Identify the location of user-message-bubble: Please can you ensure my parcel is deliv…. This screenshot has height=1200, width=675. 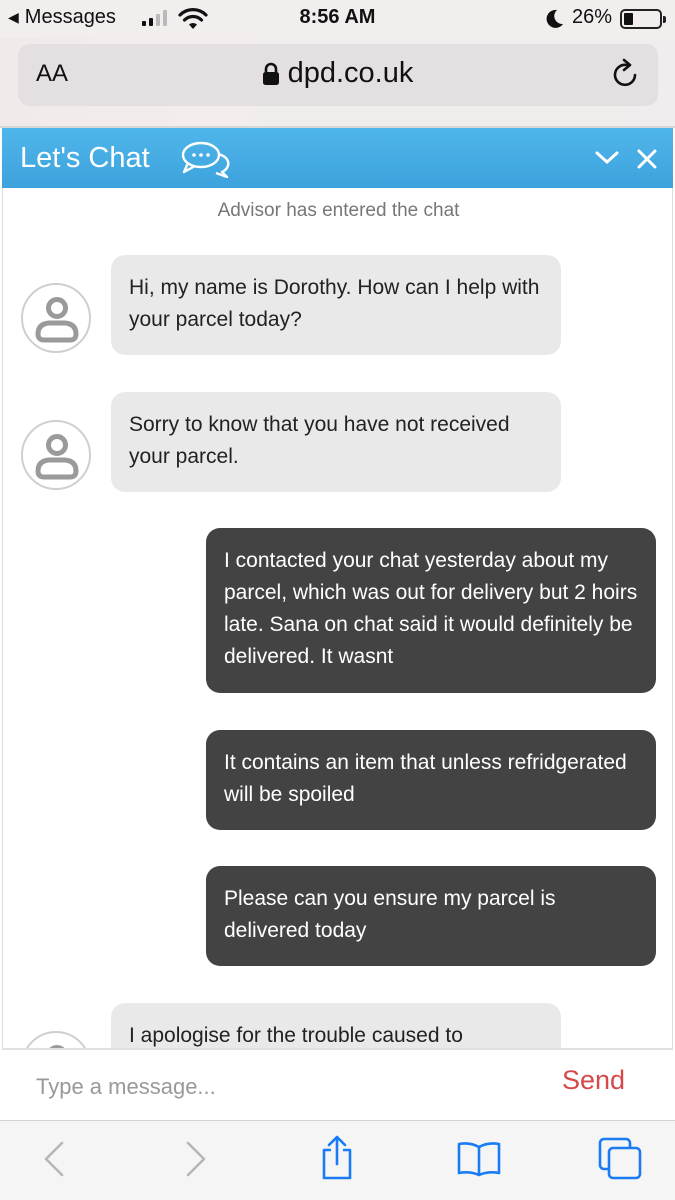
(431, 916).